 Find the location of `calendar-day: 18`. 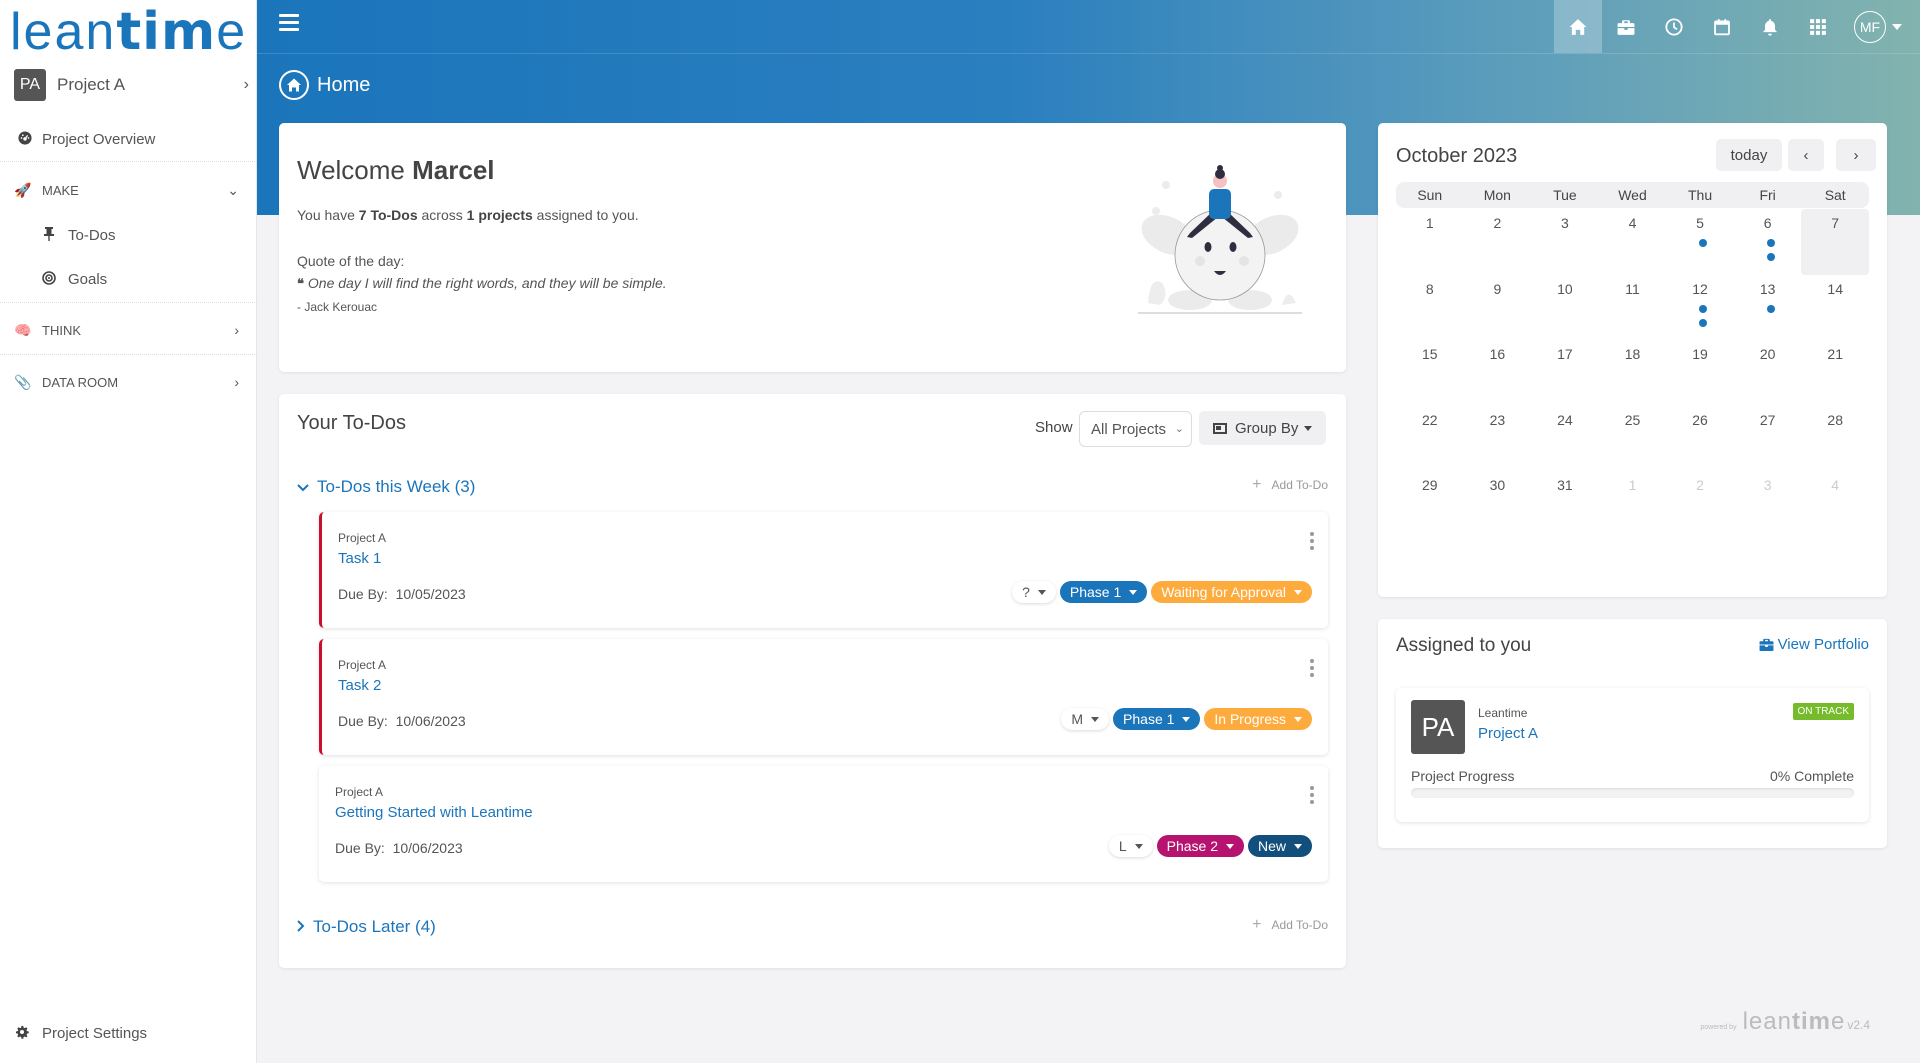

calendar-day: 18 is located at coordinates (1633, 373).